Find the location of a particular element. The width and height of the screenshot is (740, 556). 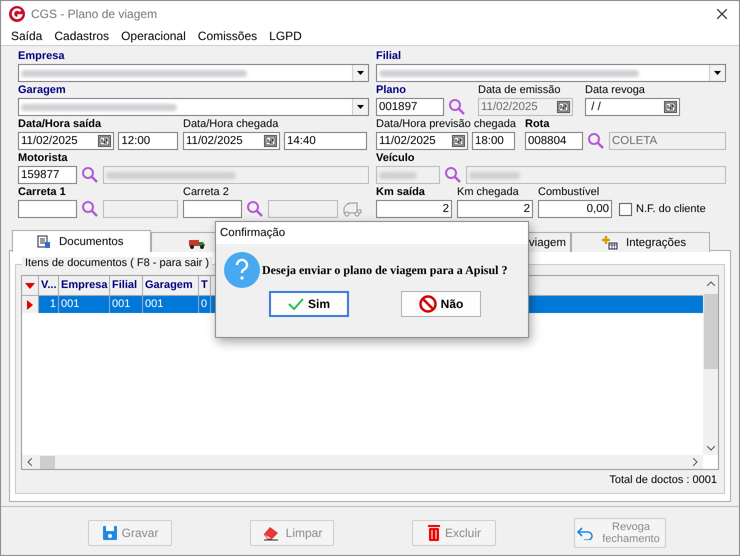

field-label: Data revoga is located at coordinates (615, 90).